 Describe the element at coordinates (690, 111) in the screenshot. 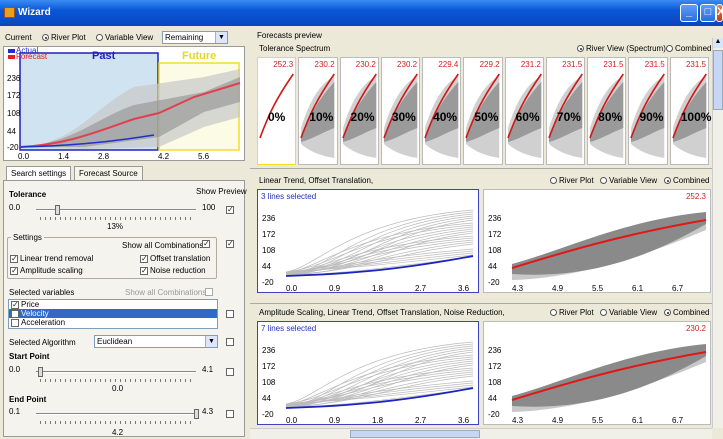

I see `spectrum-card: 231.5 100%` at that location.